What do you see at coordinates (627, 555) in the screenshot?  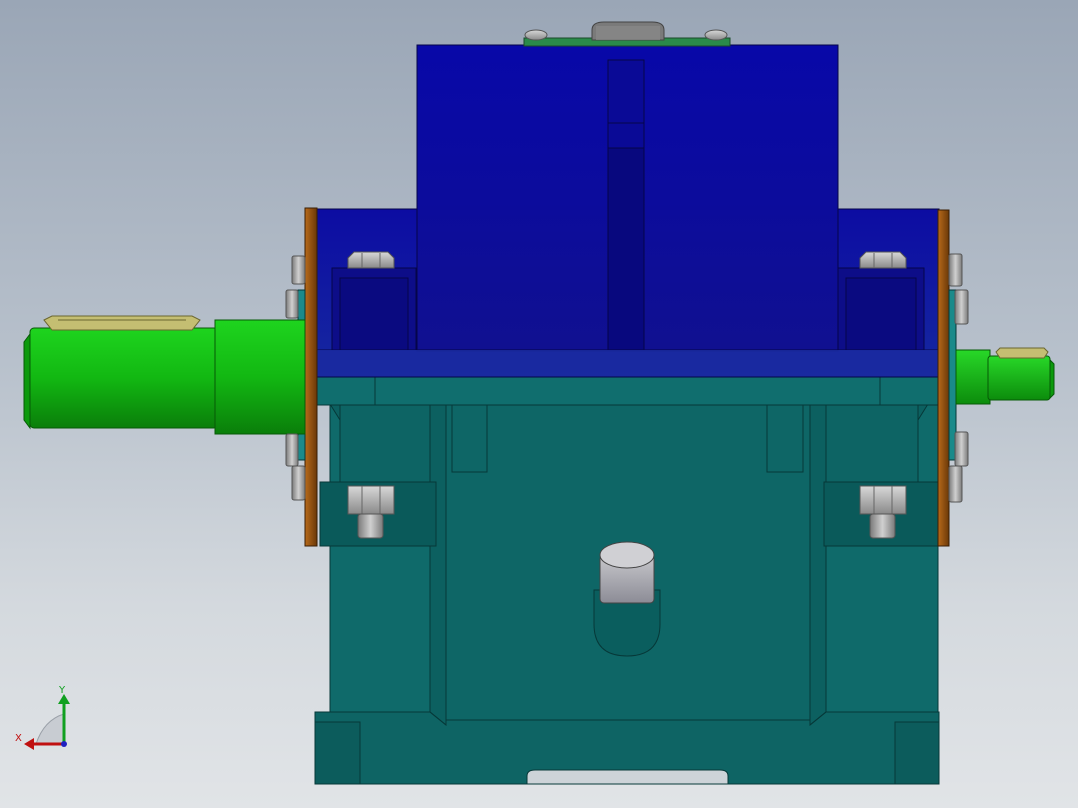 I see `drain-plug-top` at bounding box center [627, 555].